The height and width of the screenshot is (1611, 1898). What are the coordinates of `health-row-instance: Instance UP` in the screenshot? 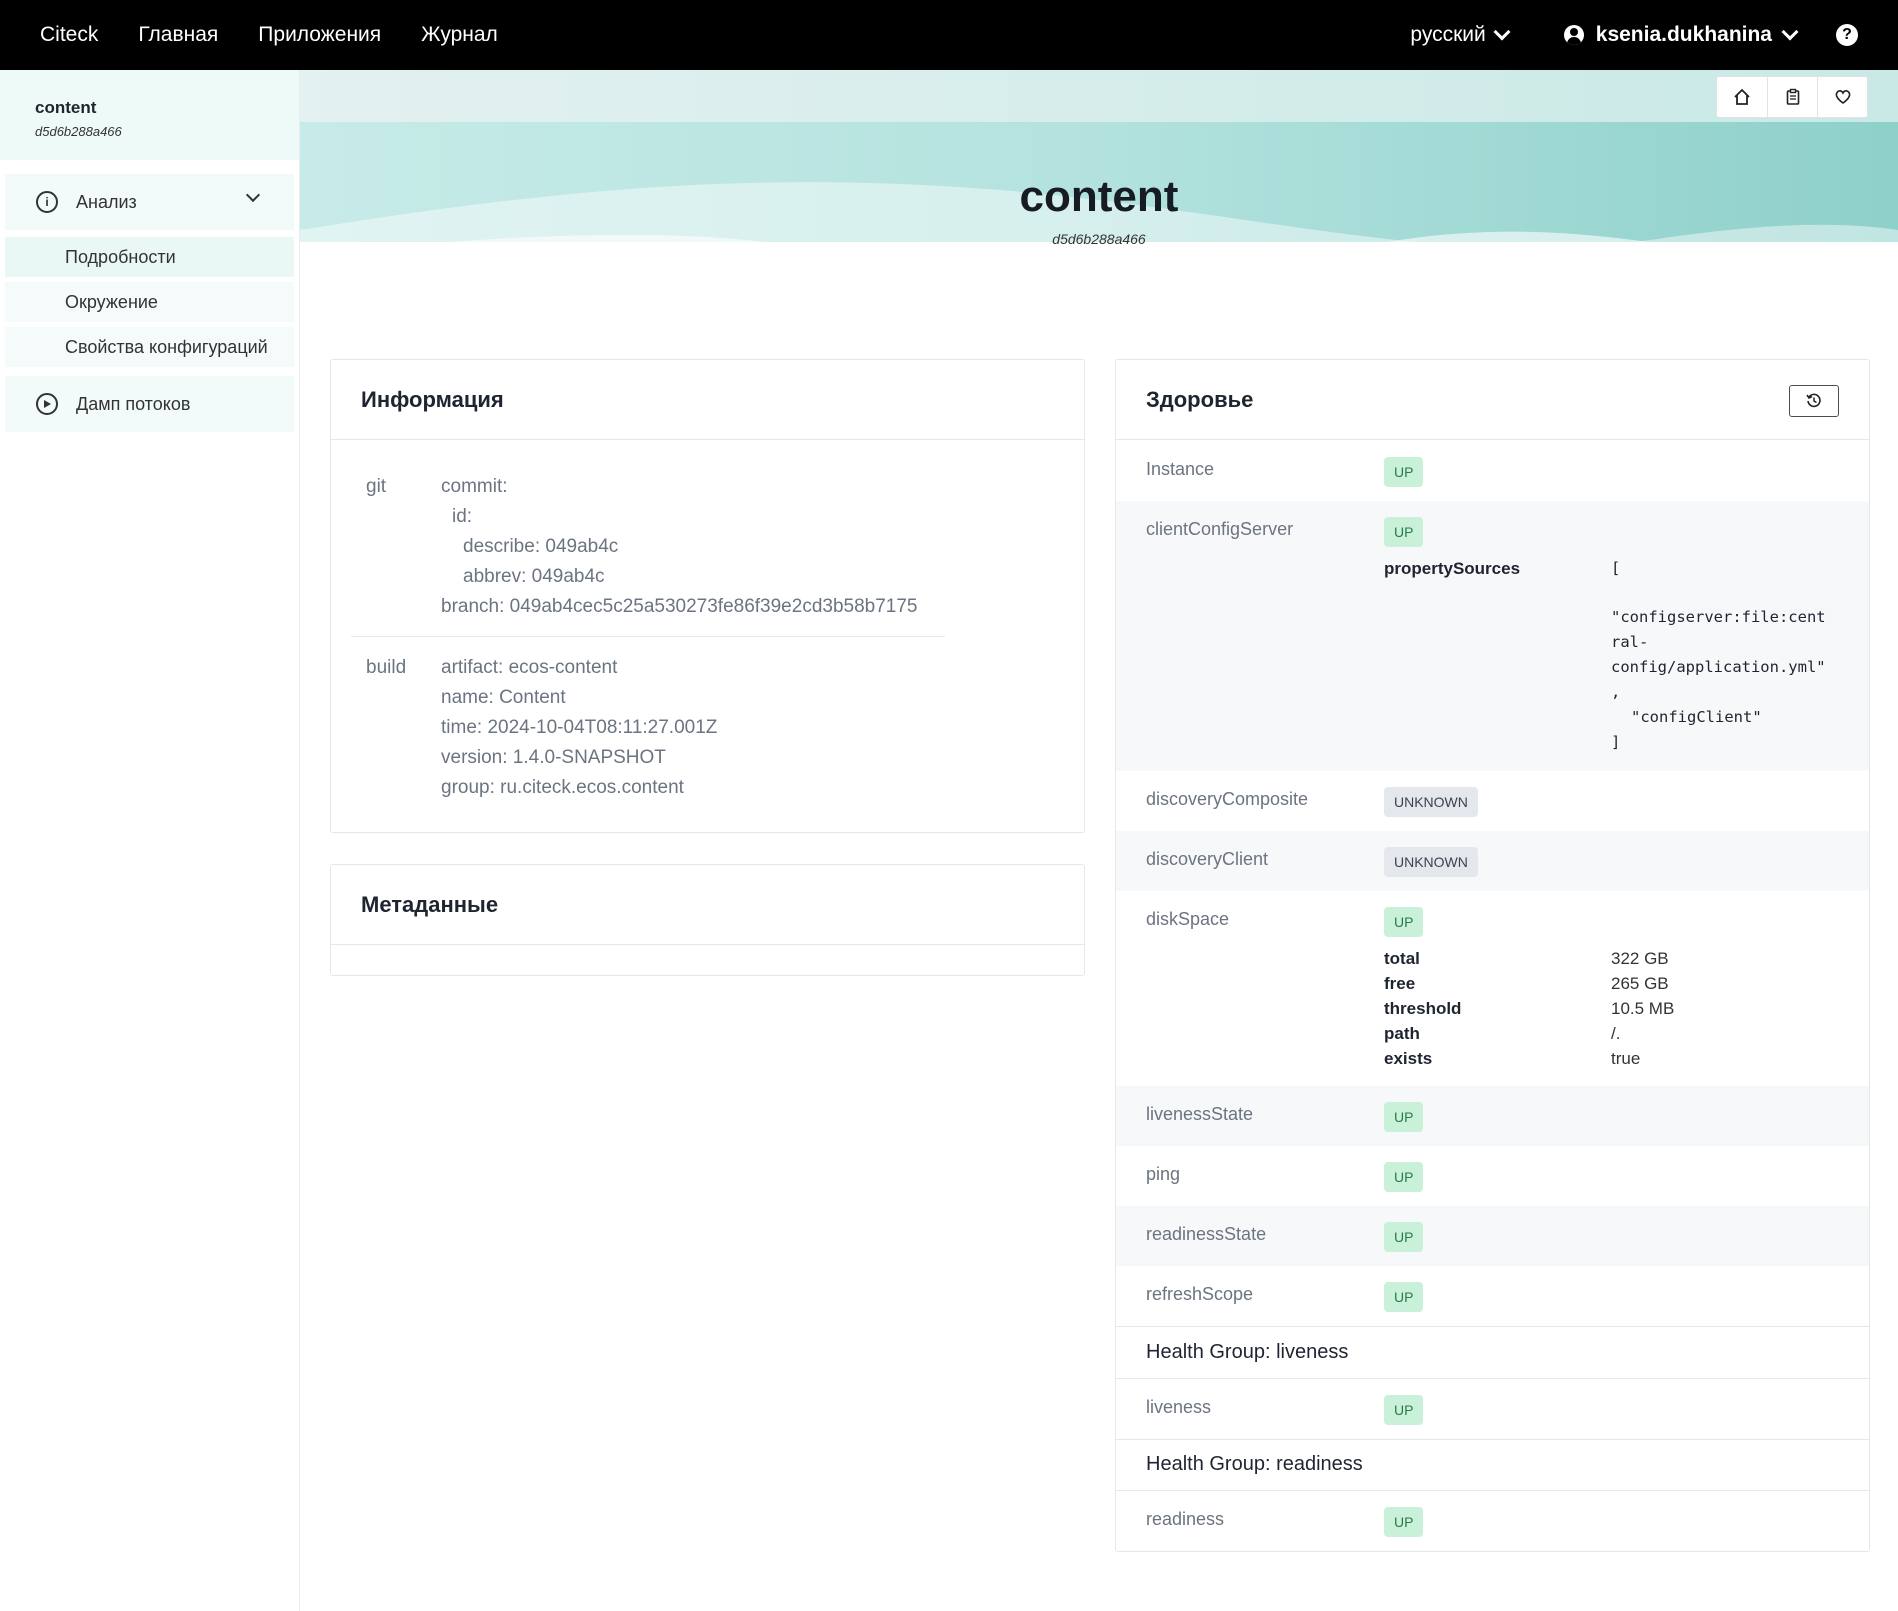 It's located at (1492, 471).